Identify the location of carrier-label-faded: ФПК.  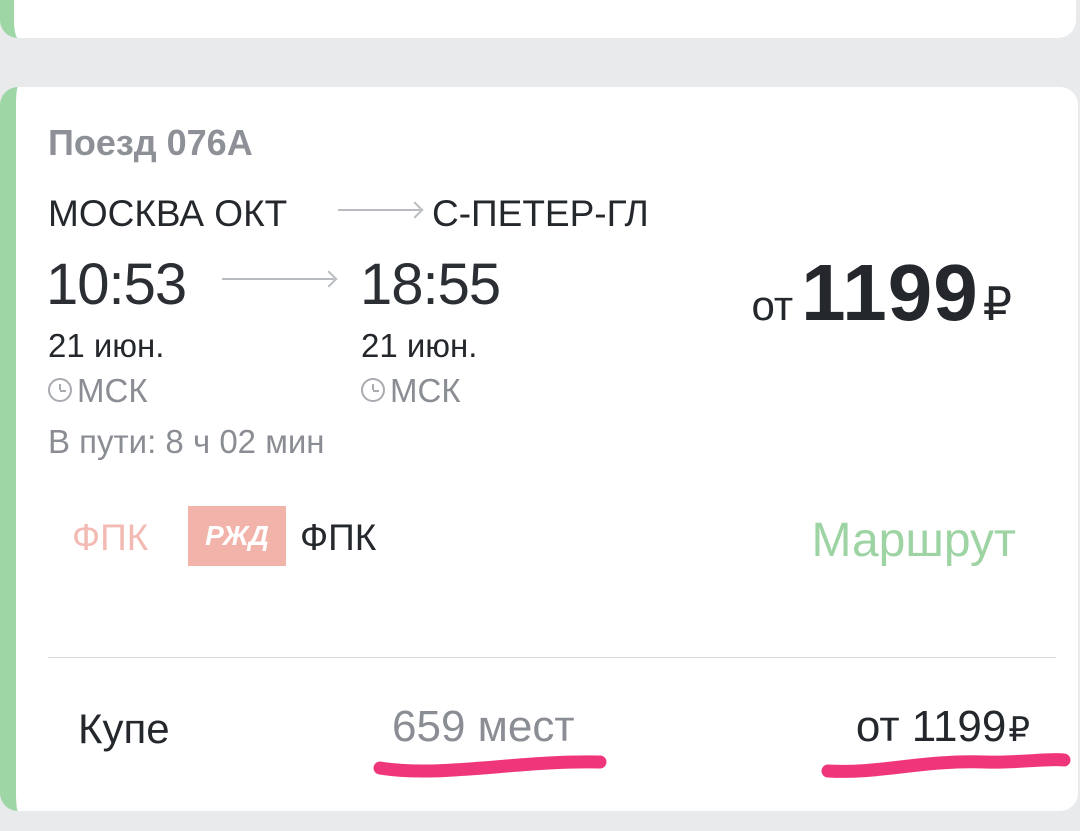
(110, 537).